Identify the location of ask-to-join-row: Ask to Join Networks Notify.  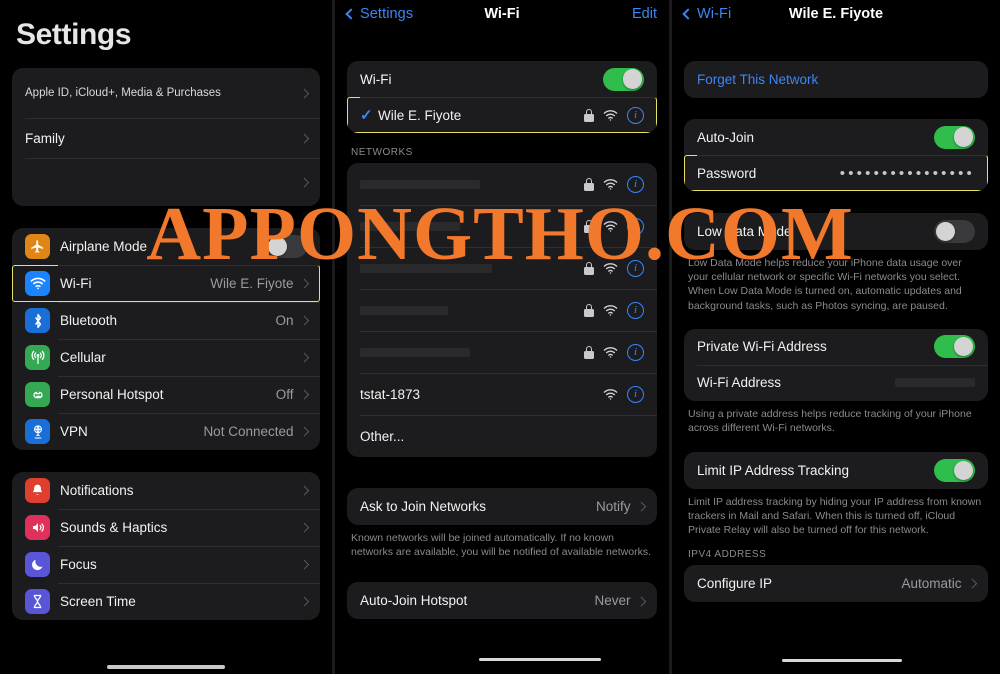
(502, 506).